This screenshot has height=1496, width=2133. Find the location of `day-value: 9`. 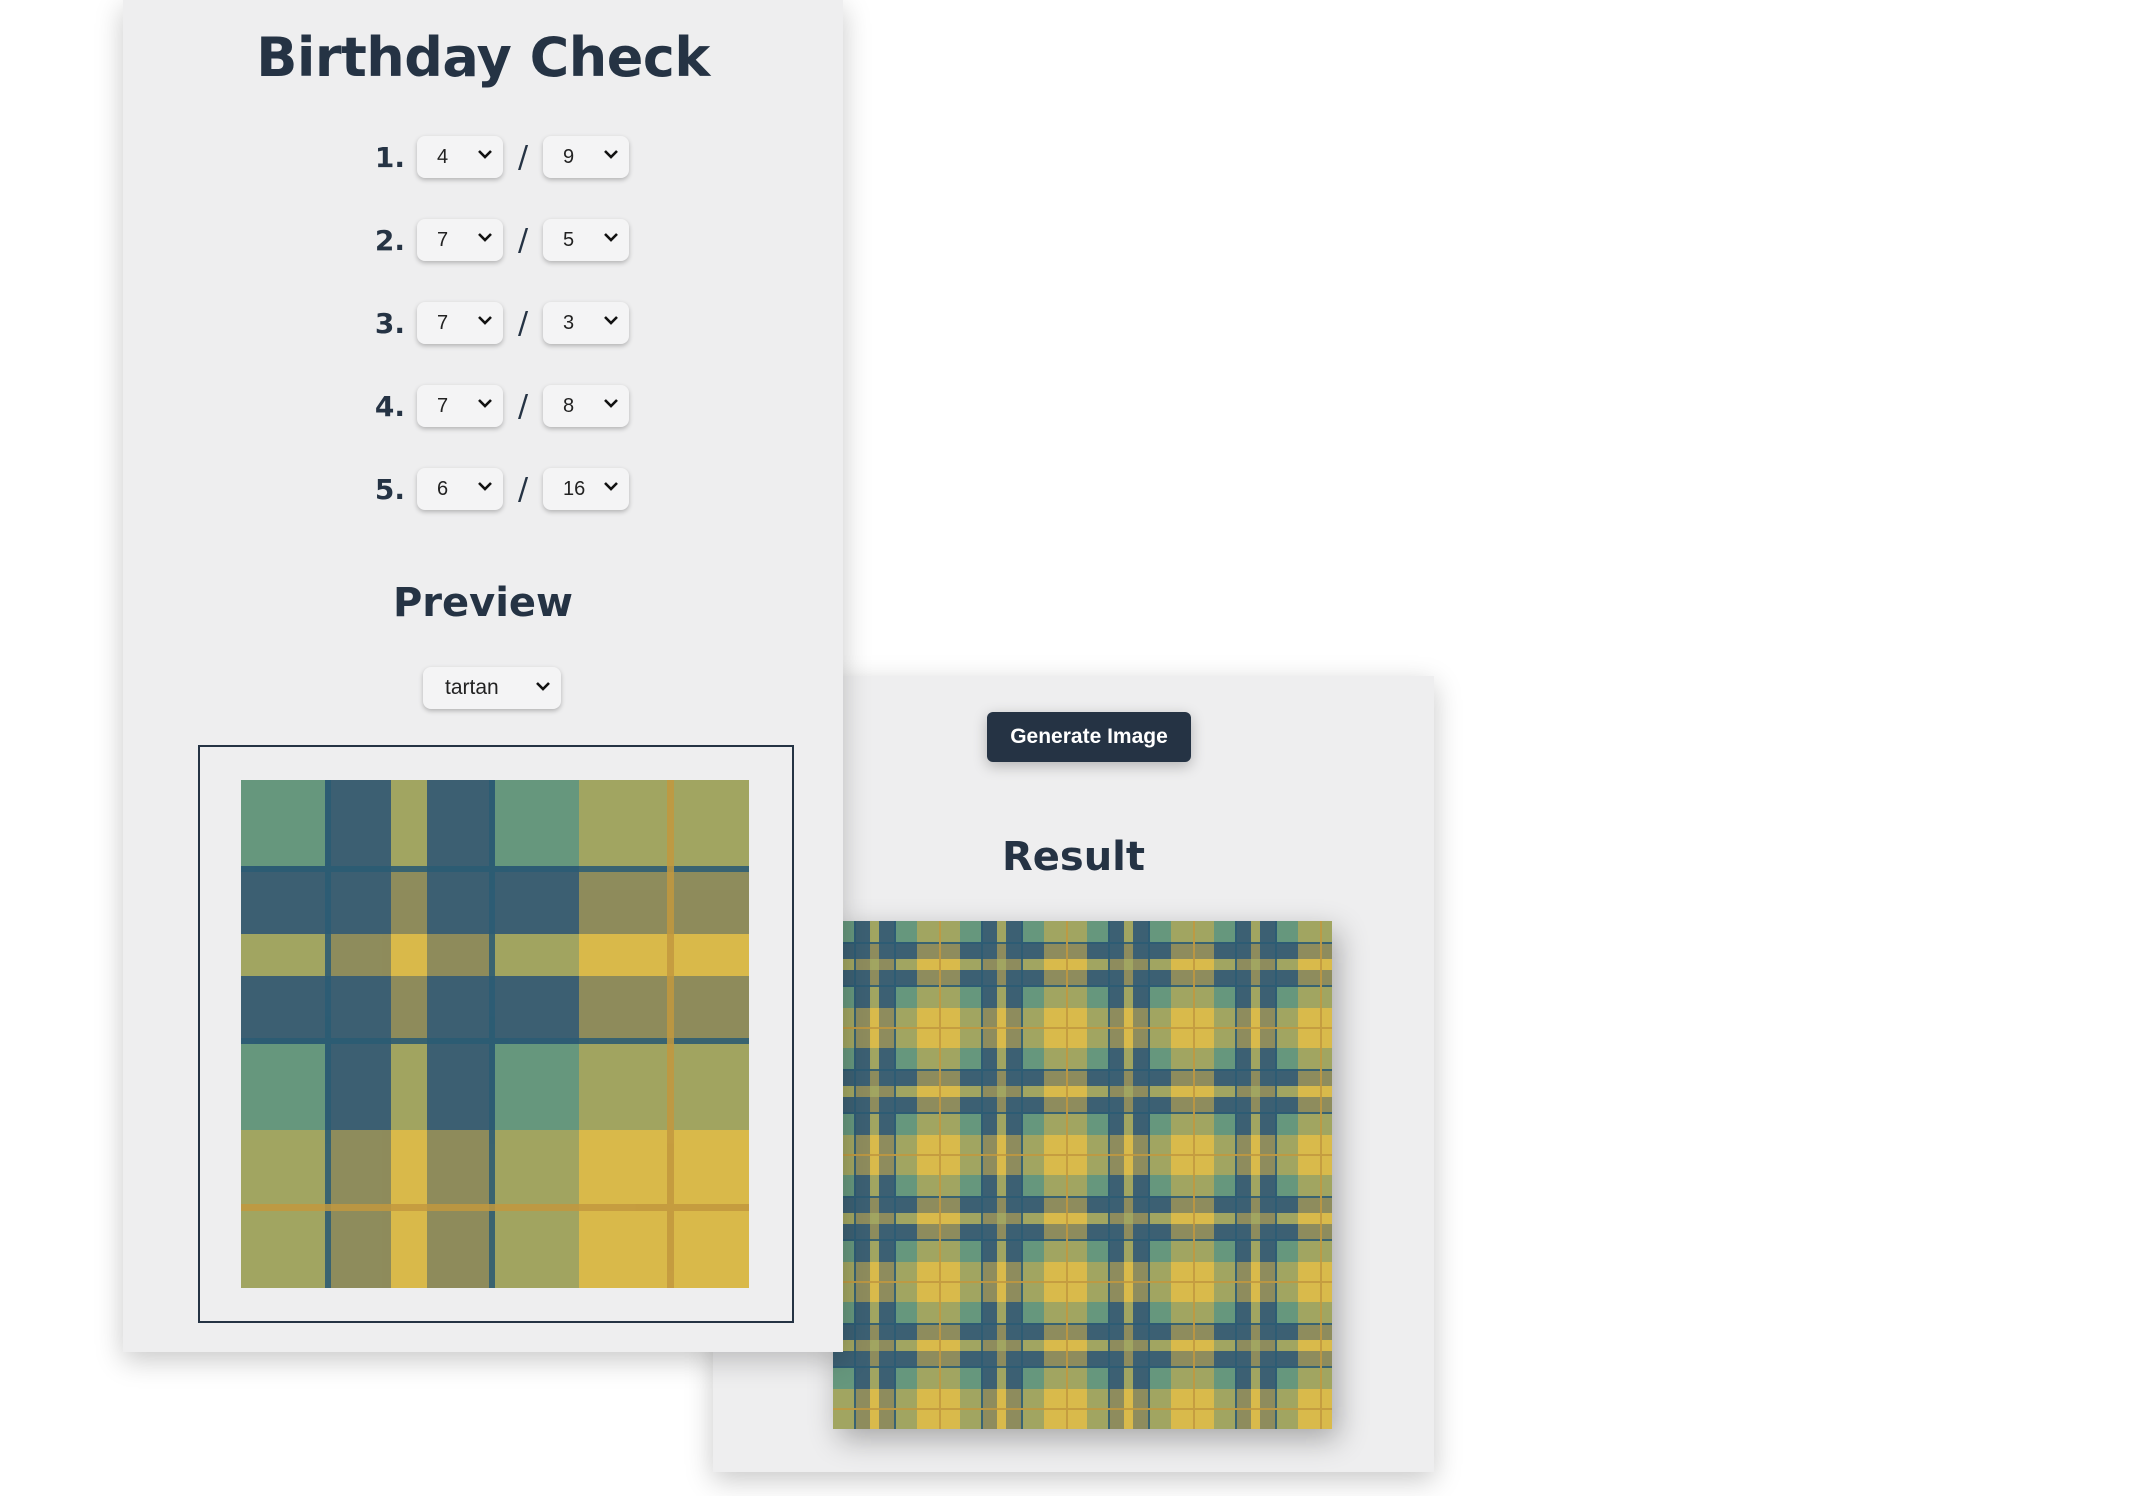

day-value: 9 is located at coordinates (569, 156).